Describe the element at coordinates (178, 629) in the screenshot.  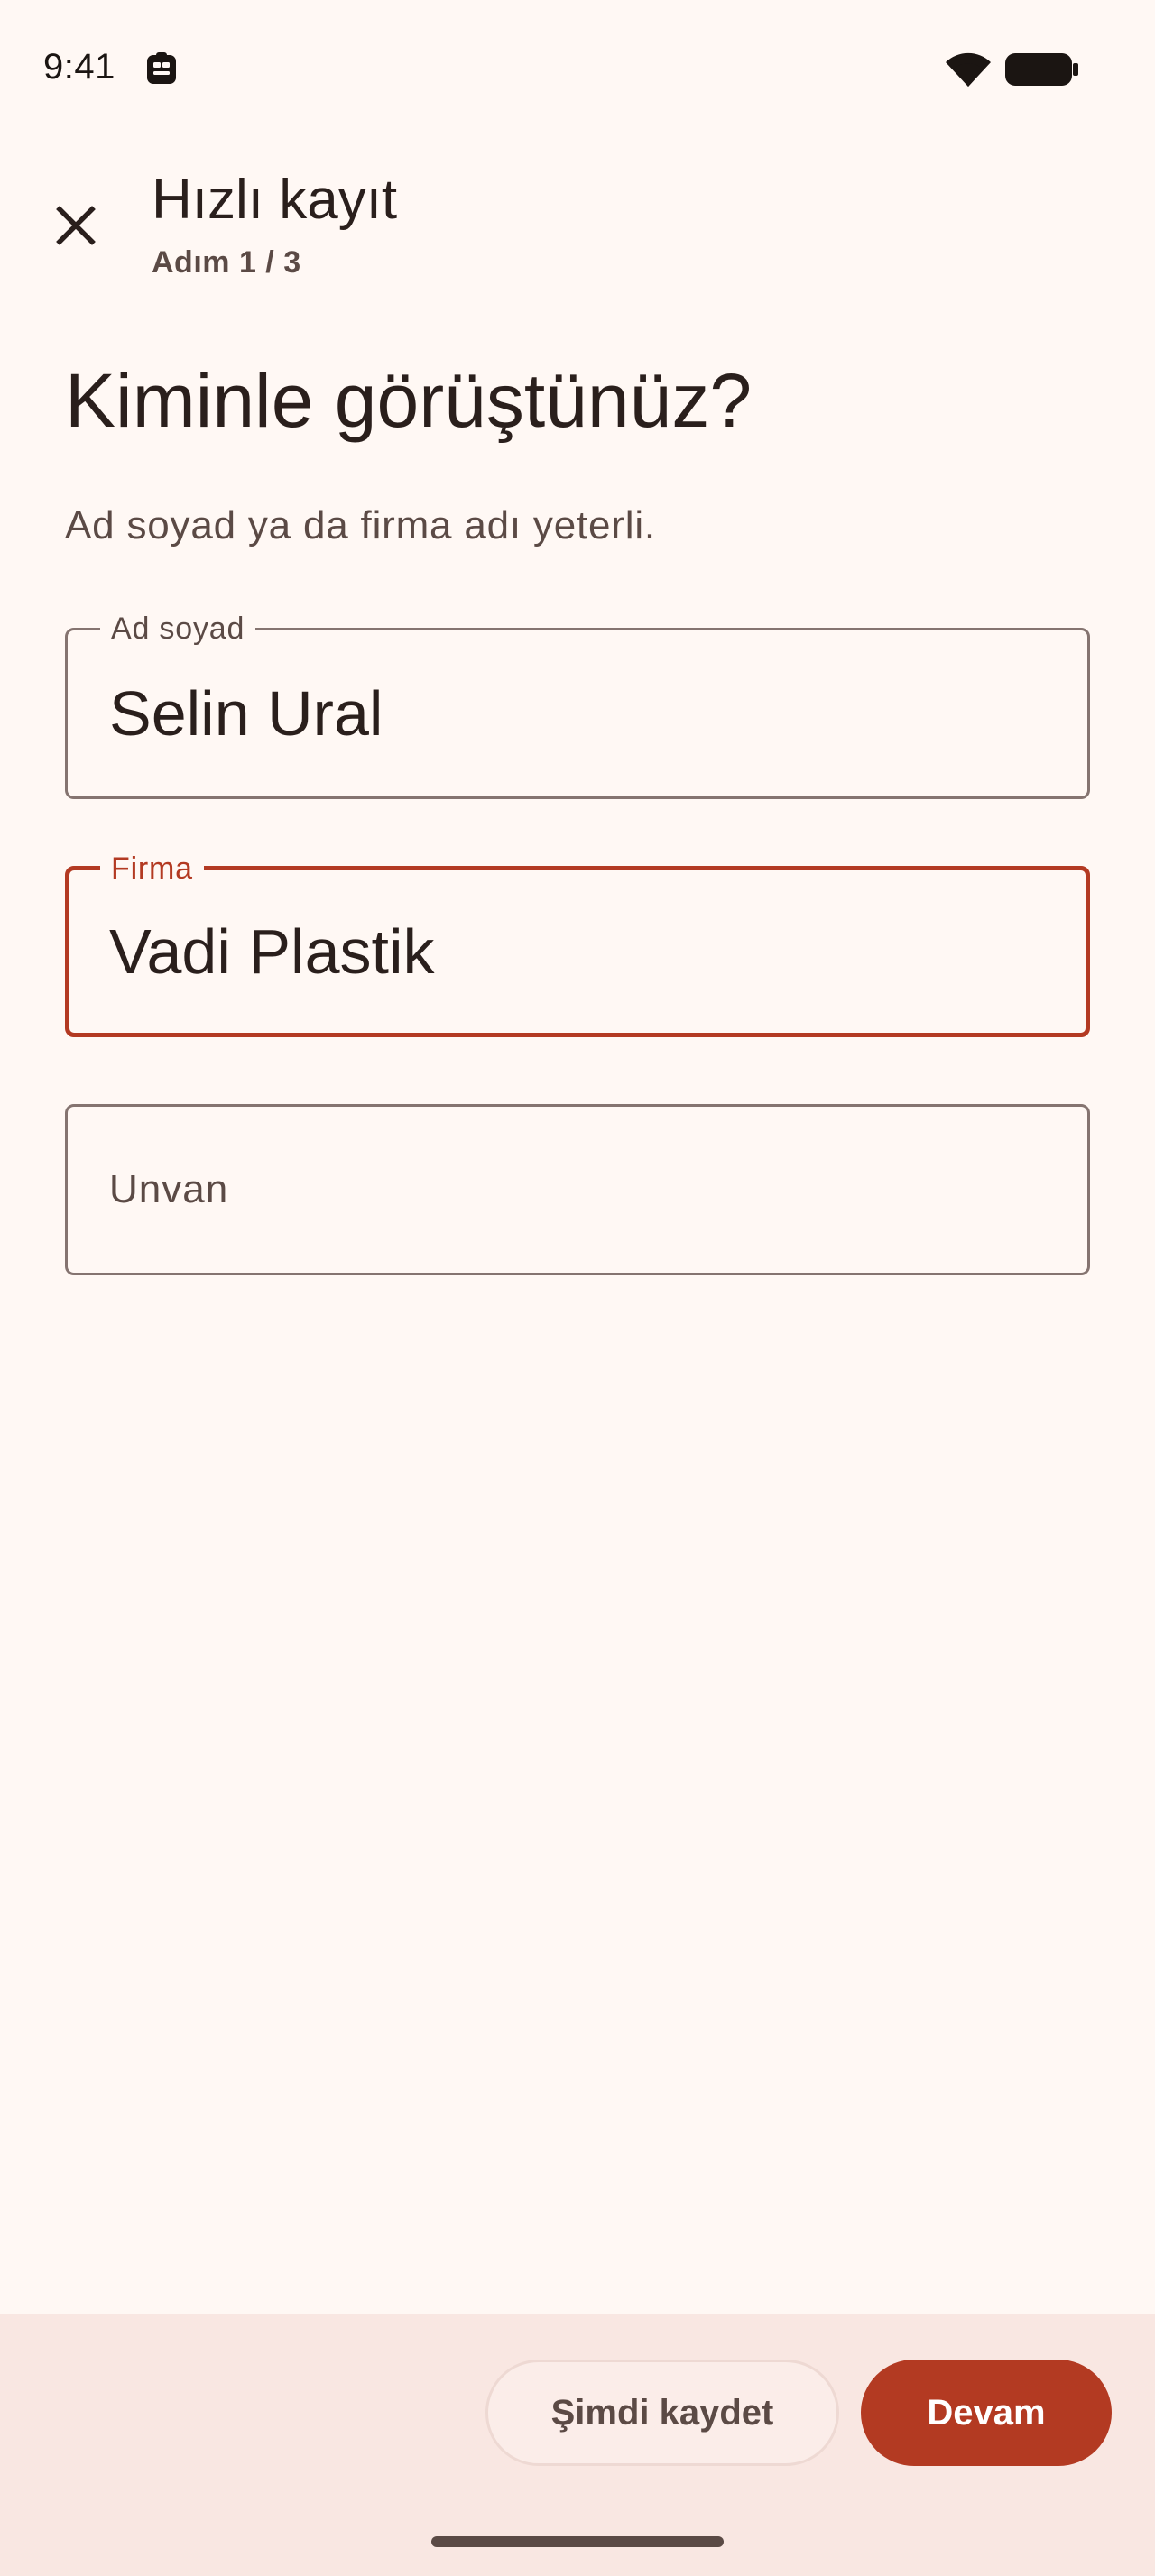
I see `full-name-label: Ad soyad` at that location.